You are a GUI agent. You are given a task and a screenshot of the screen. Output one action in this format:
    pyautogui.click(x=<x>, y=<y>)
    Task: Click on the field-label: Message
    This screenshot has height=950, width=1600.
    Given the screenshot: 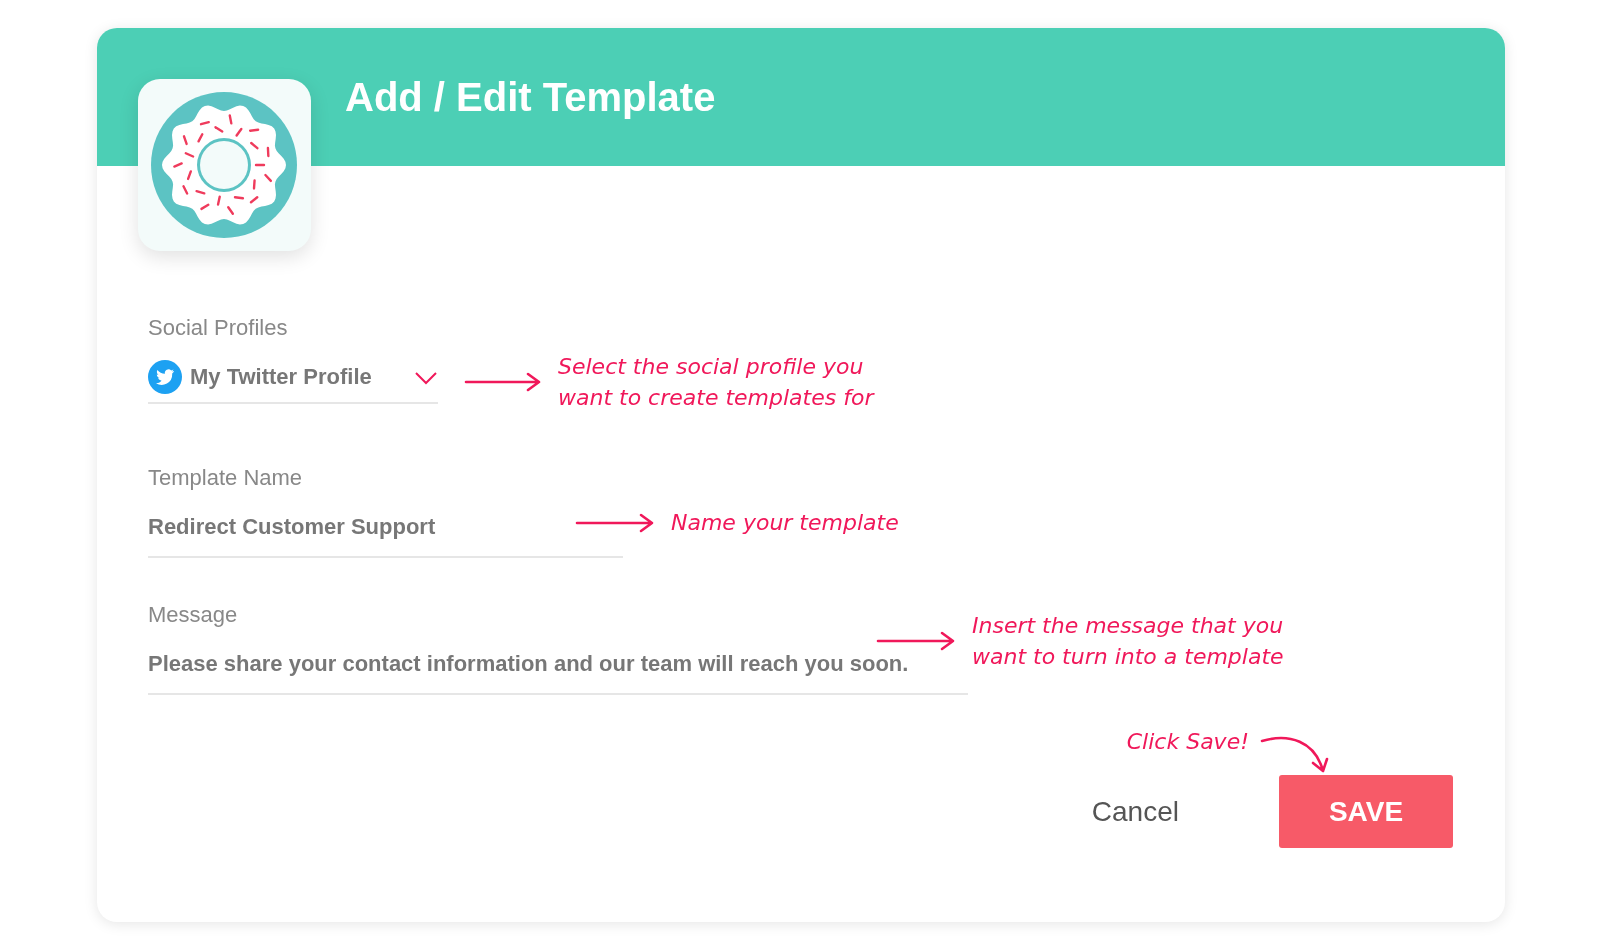 What is the action you would take?
    pyautogui.click(x=193, y=615)
    